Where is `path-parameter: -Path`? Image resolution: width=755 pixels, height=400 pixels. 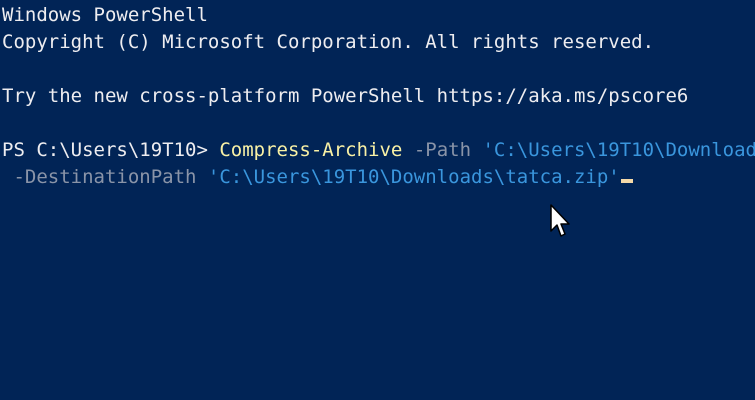
path-parameter: -Path is located at coordinates (442, 150).